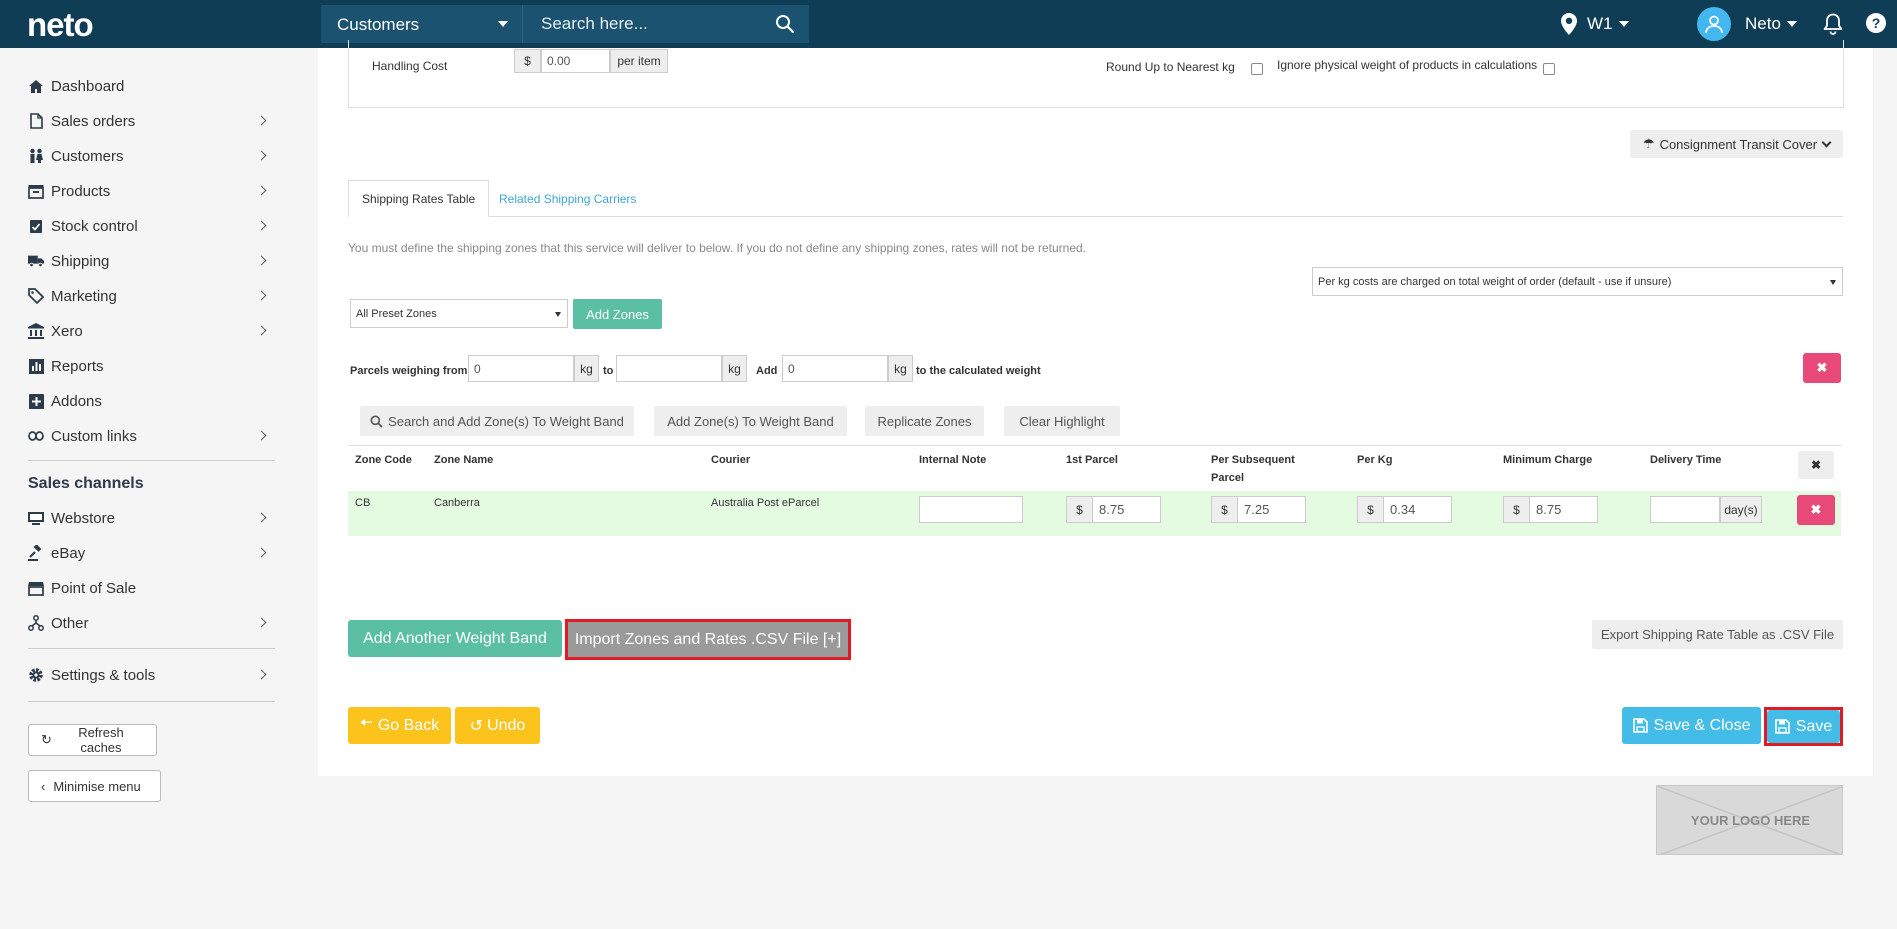 This screenshot has height=929, width=1897. What do you see at coordinates (608, 371) in the screenshot?
I see `to-label: to` at bounding box center [608, 371].